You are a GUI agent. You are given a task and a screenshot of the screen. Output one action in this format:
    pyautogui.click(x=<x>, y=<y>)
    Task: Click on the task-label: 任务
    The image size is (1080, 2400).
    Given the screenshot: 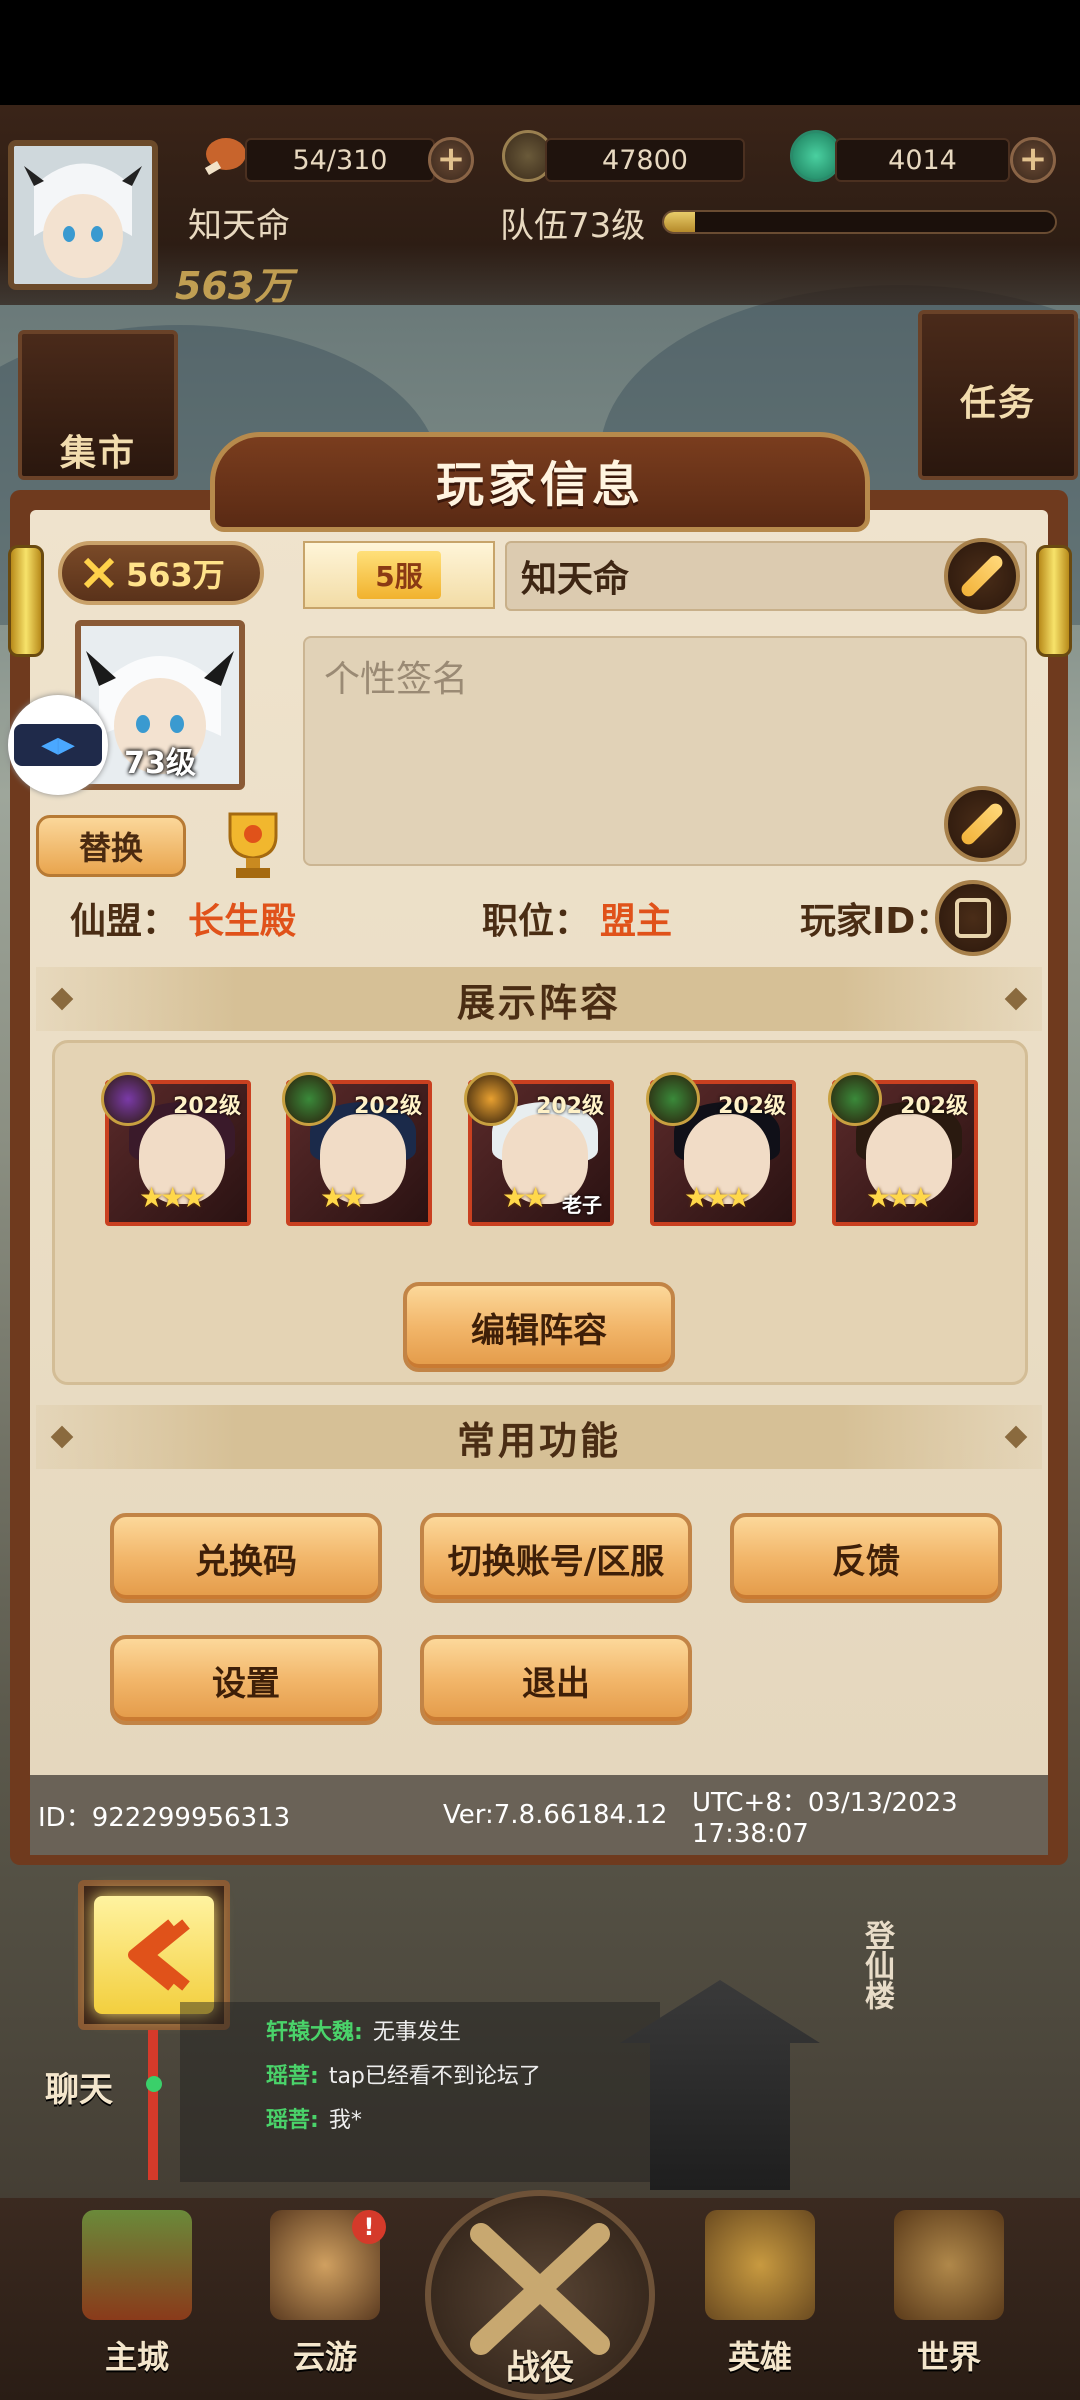 What is the action you would take?
    pyautogui.click(x=997, y=403)
    